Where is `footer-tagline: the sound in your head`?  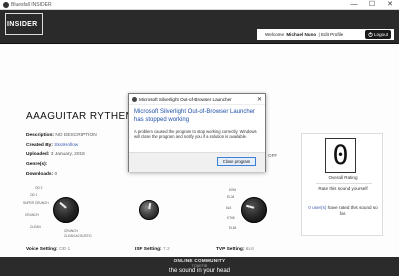
footer-tagline: the sound in your head is located at coordinates (199, 271).